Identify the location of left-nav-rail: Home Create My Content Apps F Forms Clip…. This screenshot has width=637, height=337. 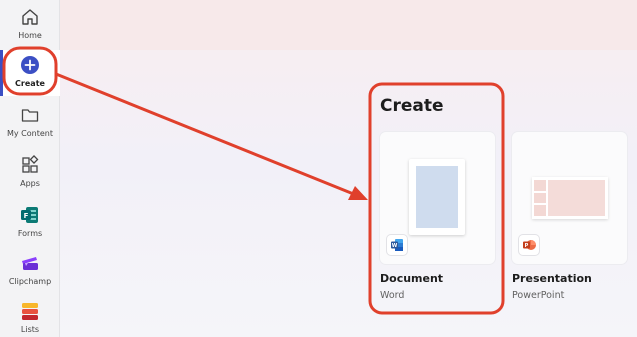
(30, 168).